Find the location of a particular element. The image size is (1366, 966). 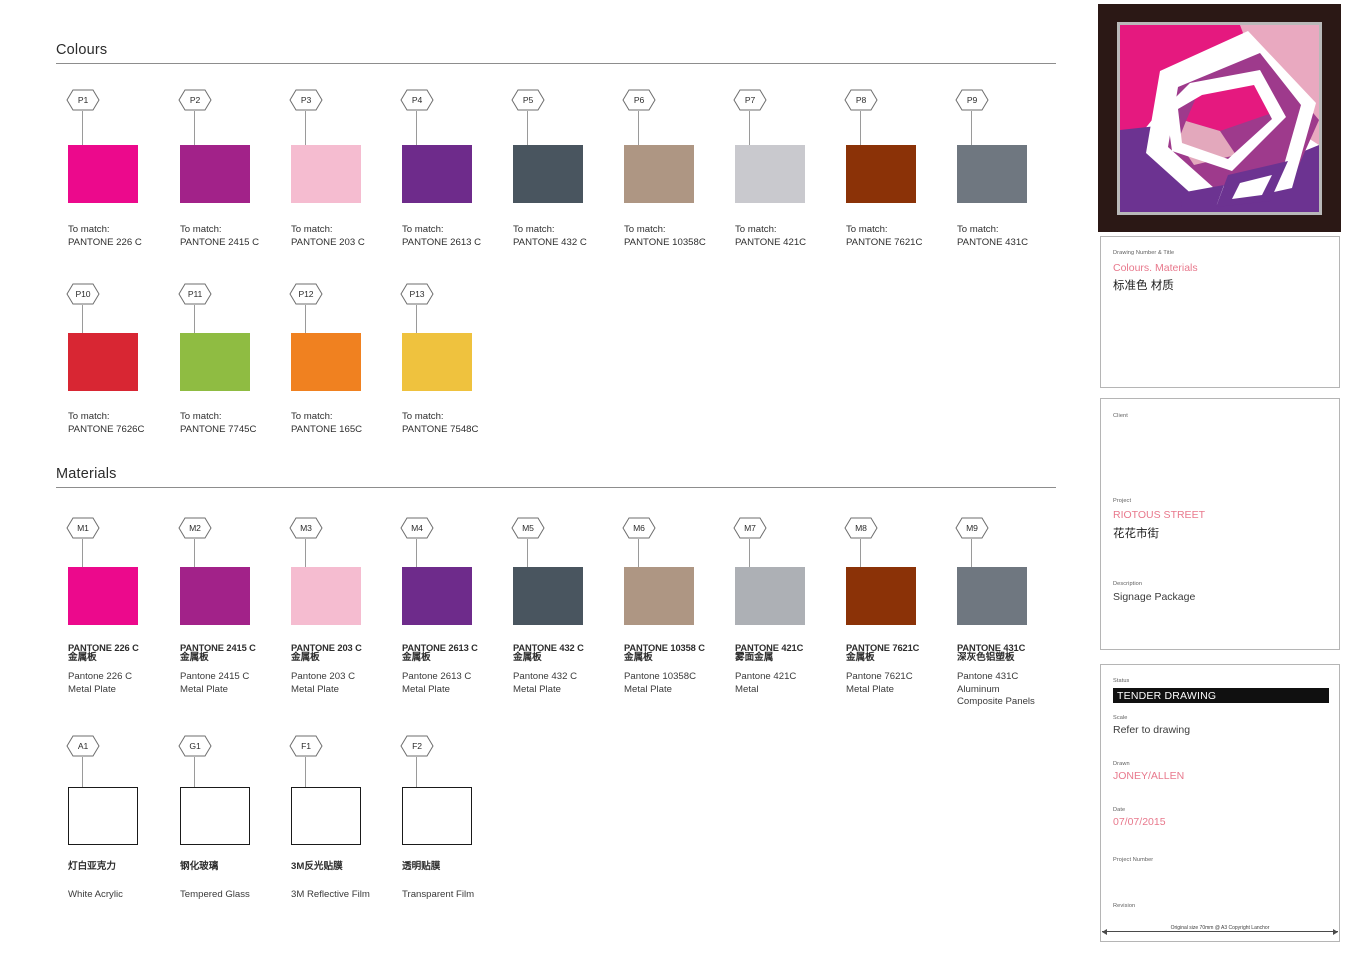

tag-label: P13 is located at coordinates (417, 294).